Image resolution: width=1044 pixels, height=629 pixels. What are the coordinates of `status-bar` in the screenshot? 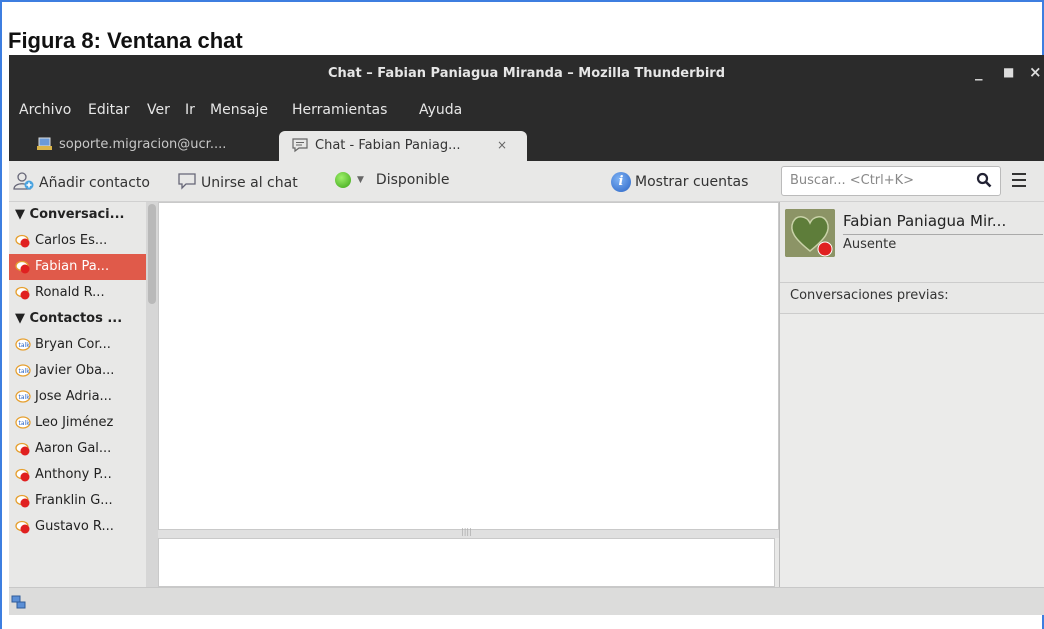 It's located at (526, 601).